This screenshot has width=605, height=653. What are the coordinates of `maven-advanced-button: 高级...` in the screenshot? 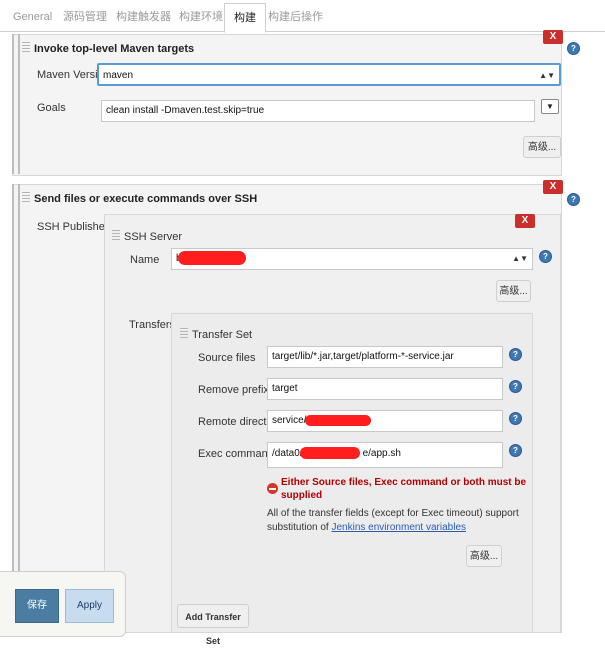 It's located at (542, 147).